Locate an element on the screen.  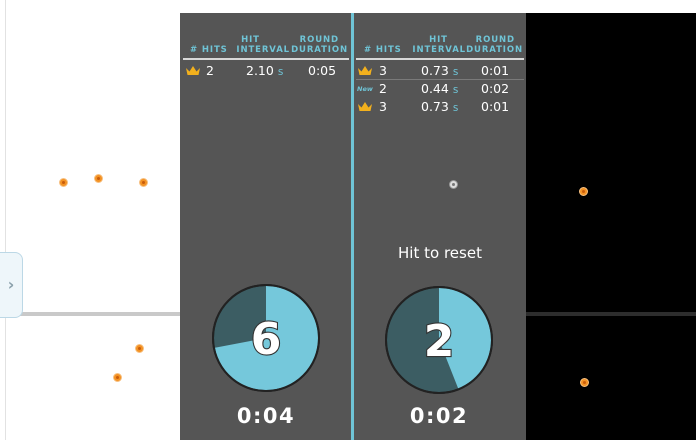
new-badge: New is located at coordinates (365, 89).